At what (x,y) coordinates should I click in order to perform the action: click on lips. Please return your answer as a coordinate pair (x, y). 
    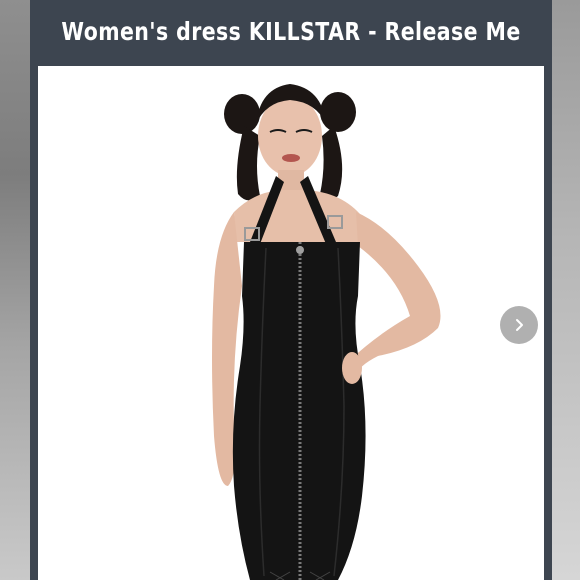
    Looking at the image, I should click on (291, 158).